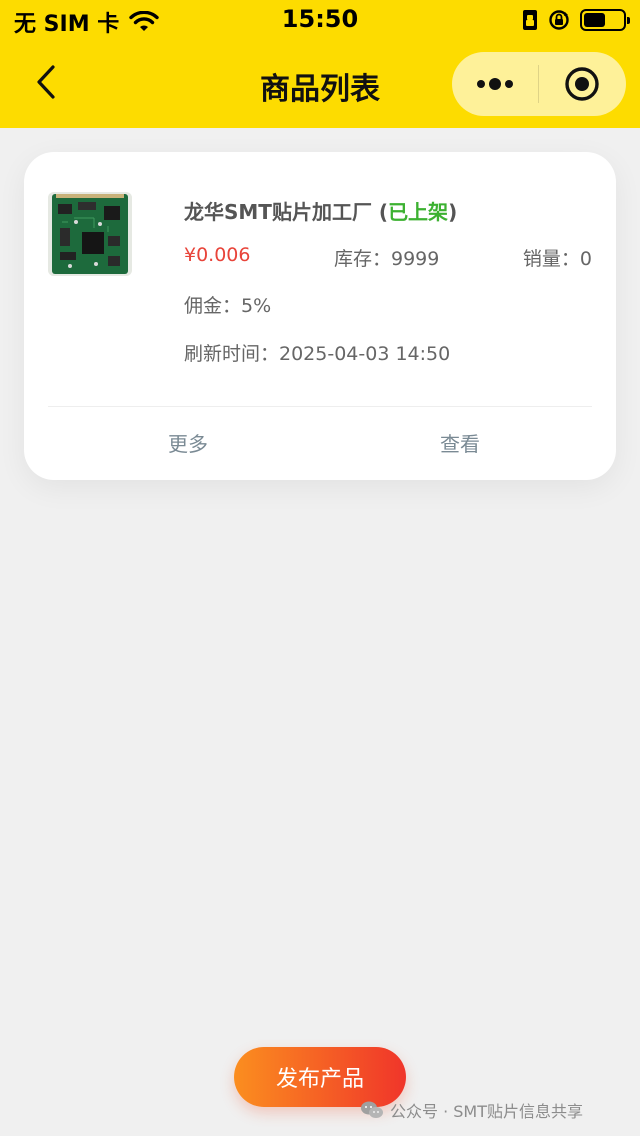 This screenshot has height=1136, width=640. Describe the element at coordinates (228, 306) in the screenshot. I see `product-commission: 佣金：5%` at that location.